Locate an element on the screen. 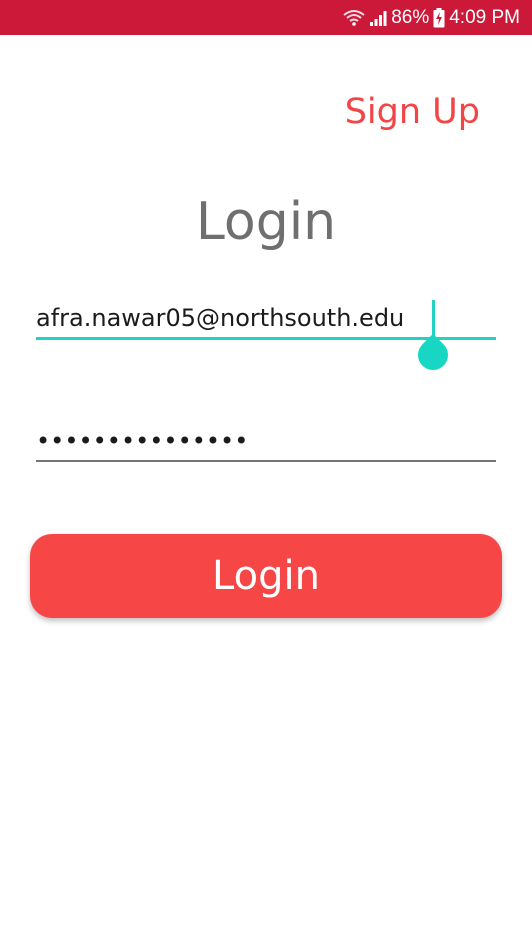 The height and width of the screenshot is (947, 532). wifi-icon is located at coordinates (354, 18).